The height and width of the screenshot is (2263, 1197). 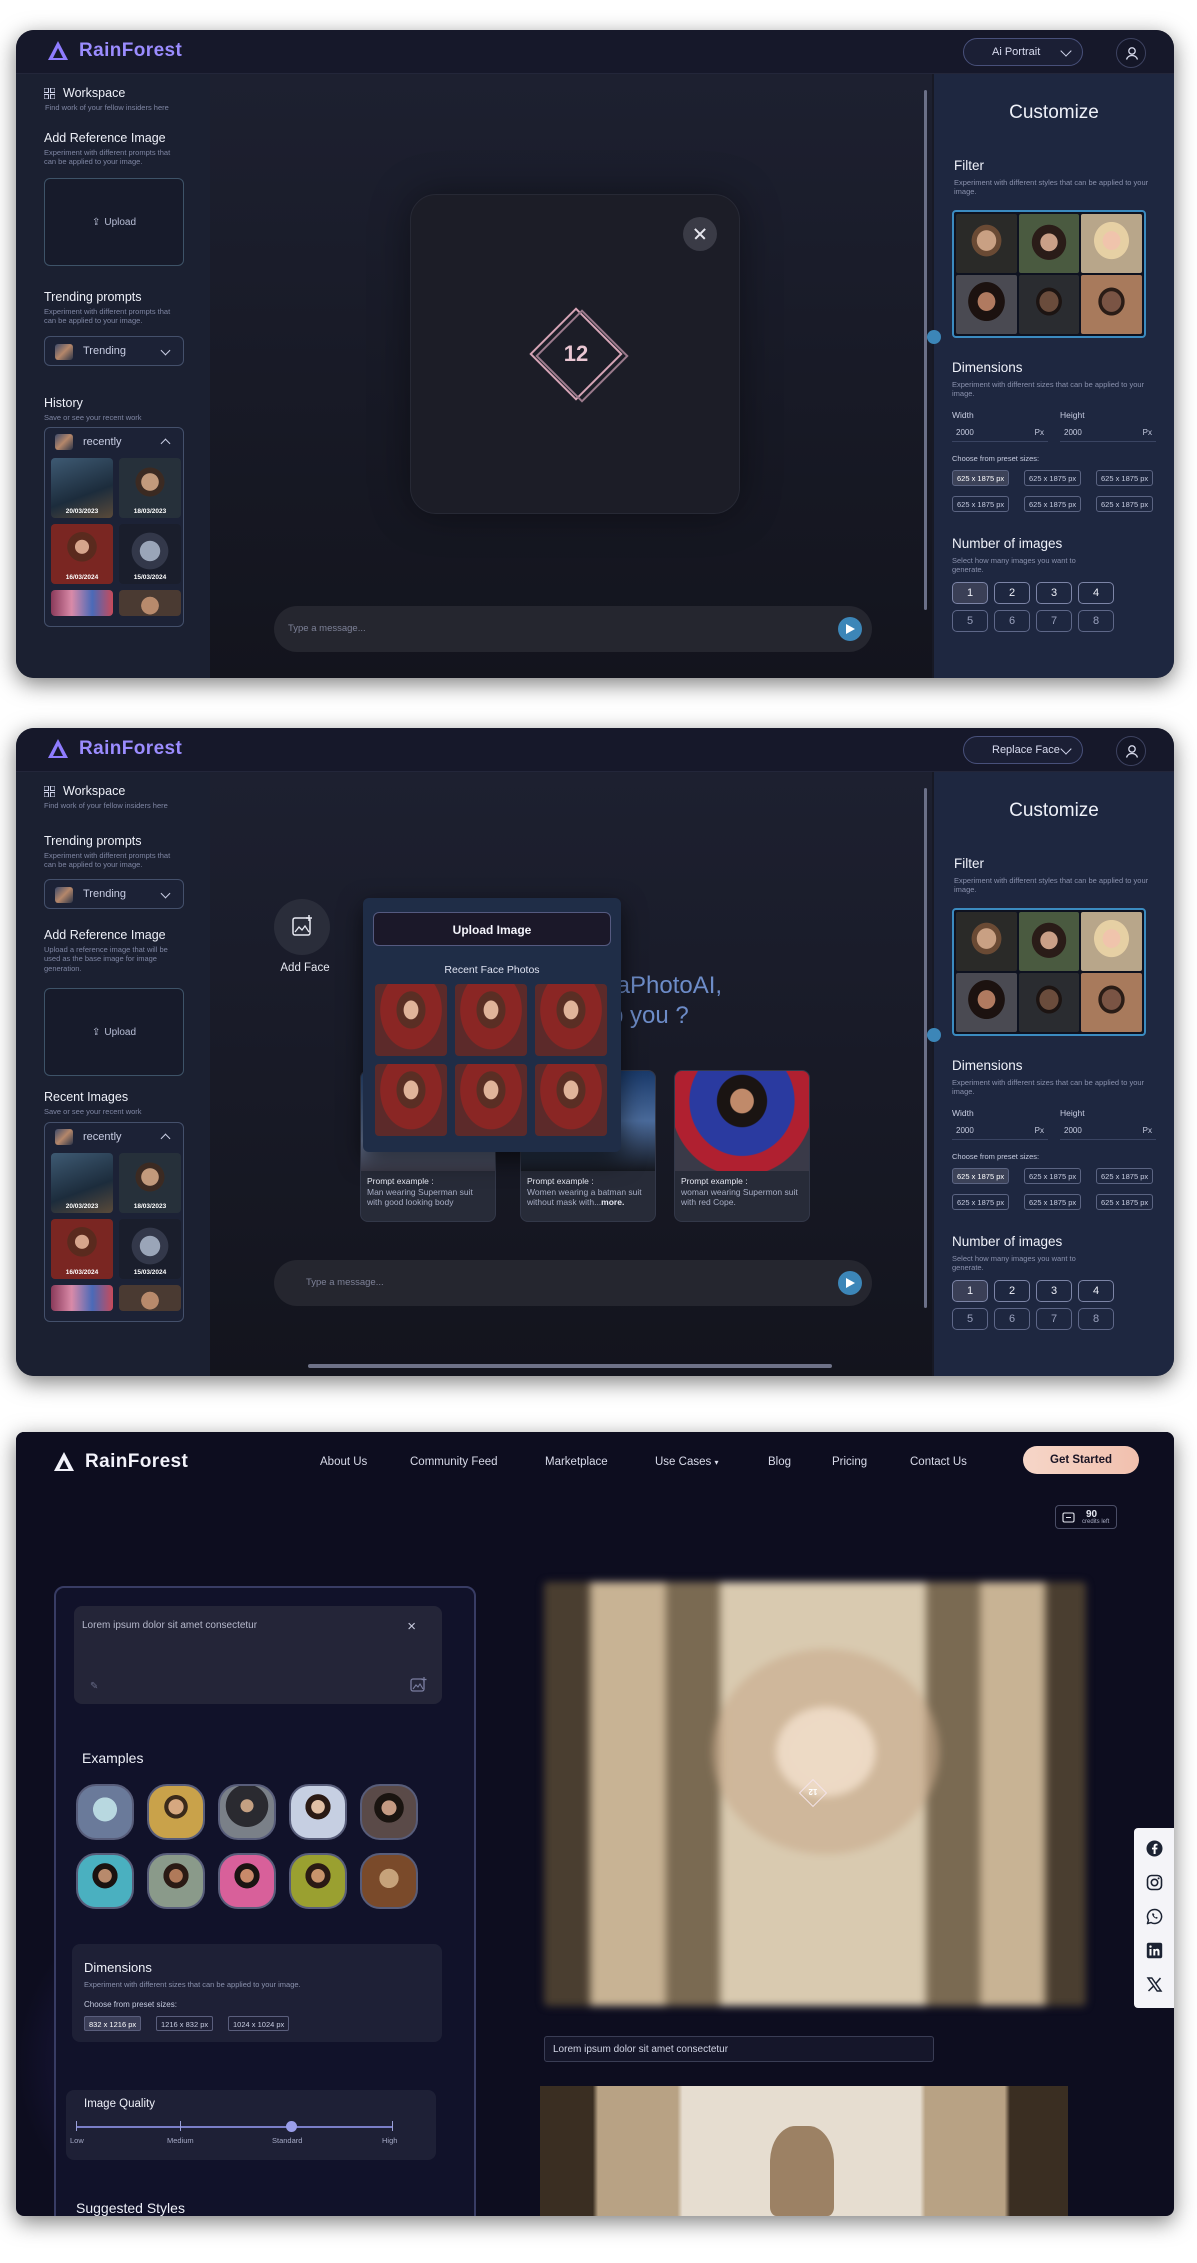 I want to click on generated-image-secondary, so click(x=804, y=2151).